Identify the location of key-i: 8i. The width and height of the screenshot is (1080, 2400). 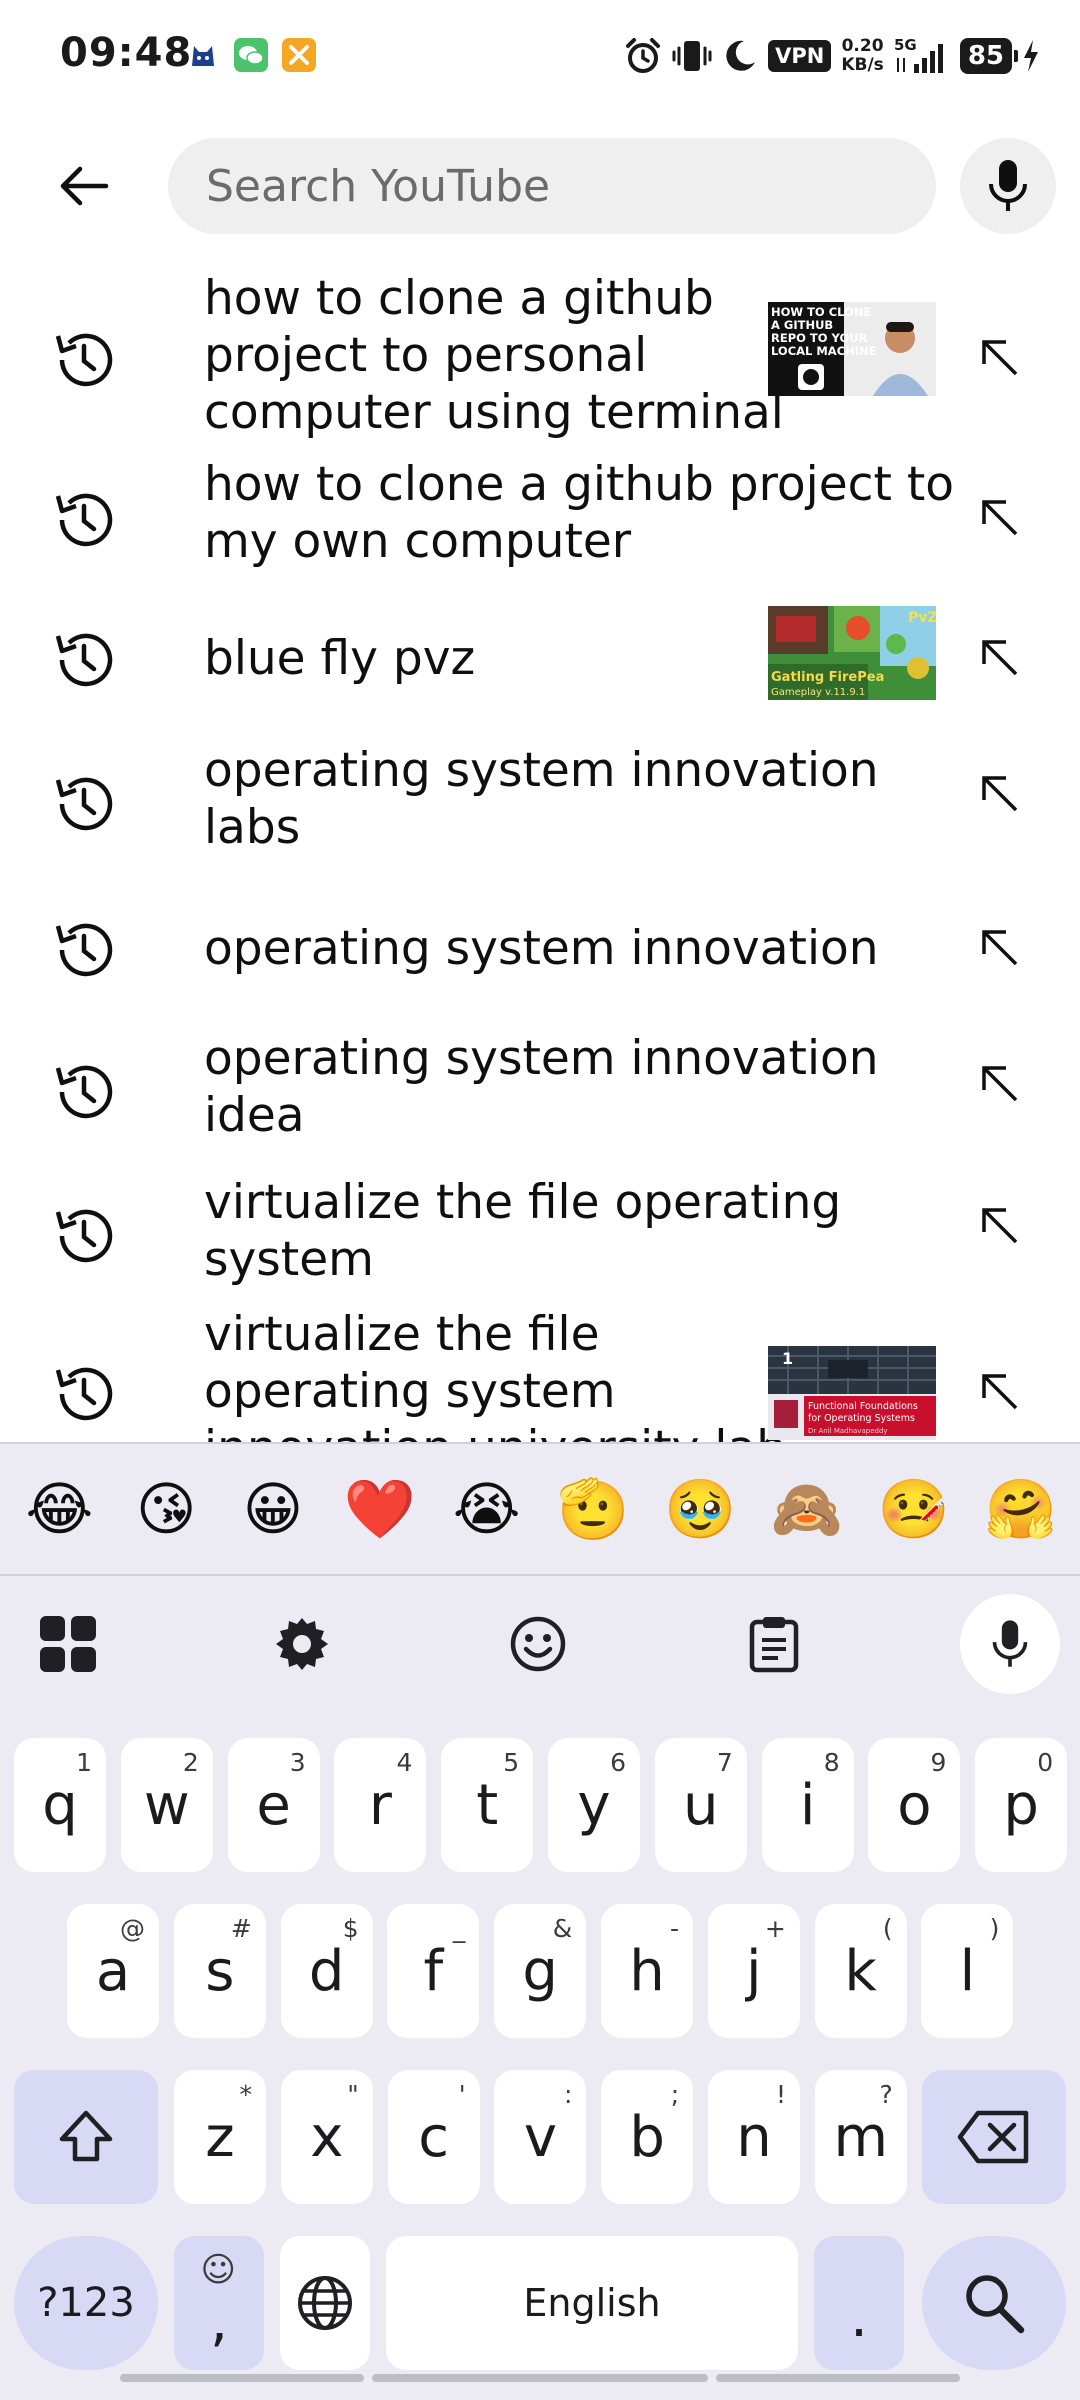
(807, 1805).